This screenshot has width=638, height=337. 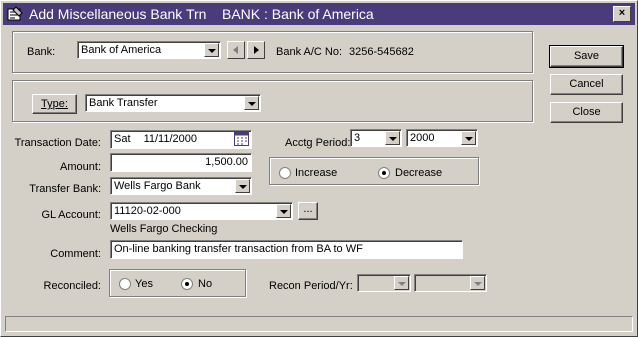 I want to click on close-window-button: ×, so click(x=622, y=14).